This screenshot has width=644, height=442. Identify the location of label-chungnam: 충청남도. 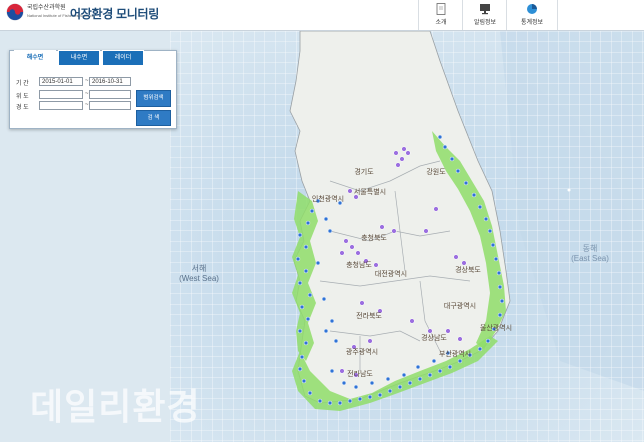
(359, 264).